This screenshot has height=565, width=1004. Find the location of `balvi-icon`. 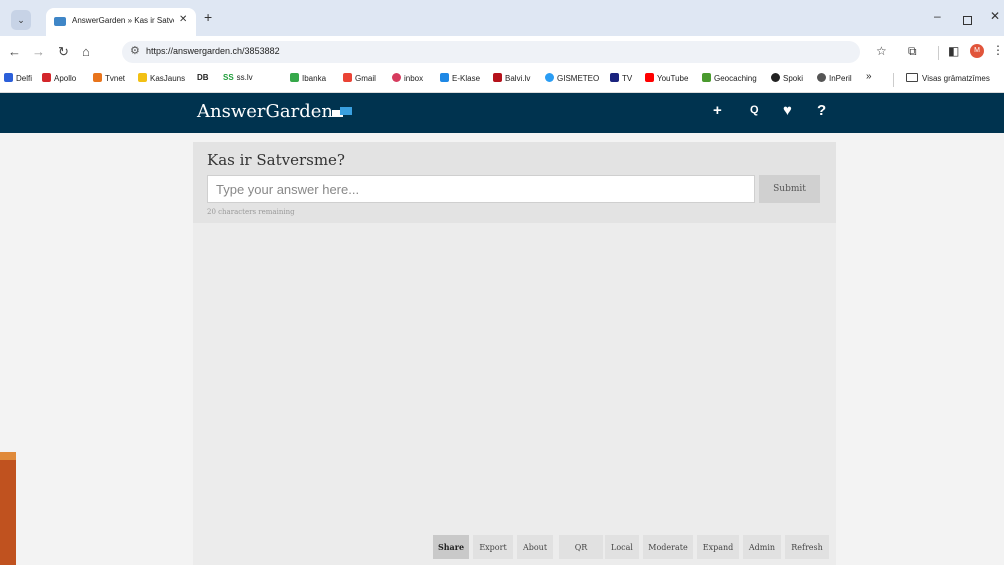

balvi-icon is located at coordinates (497, 77).